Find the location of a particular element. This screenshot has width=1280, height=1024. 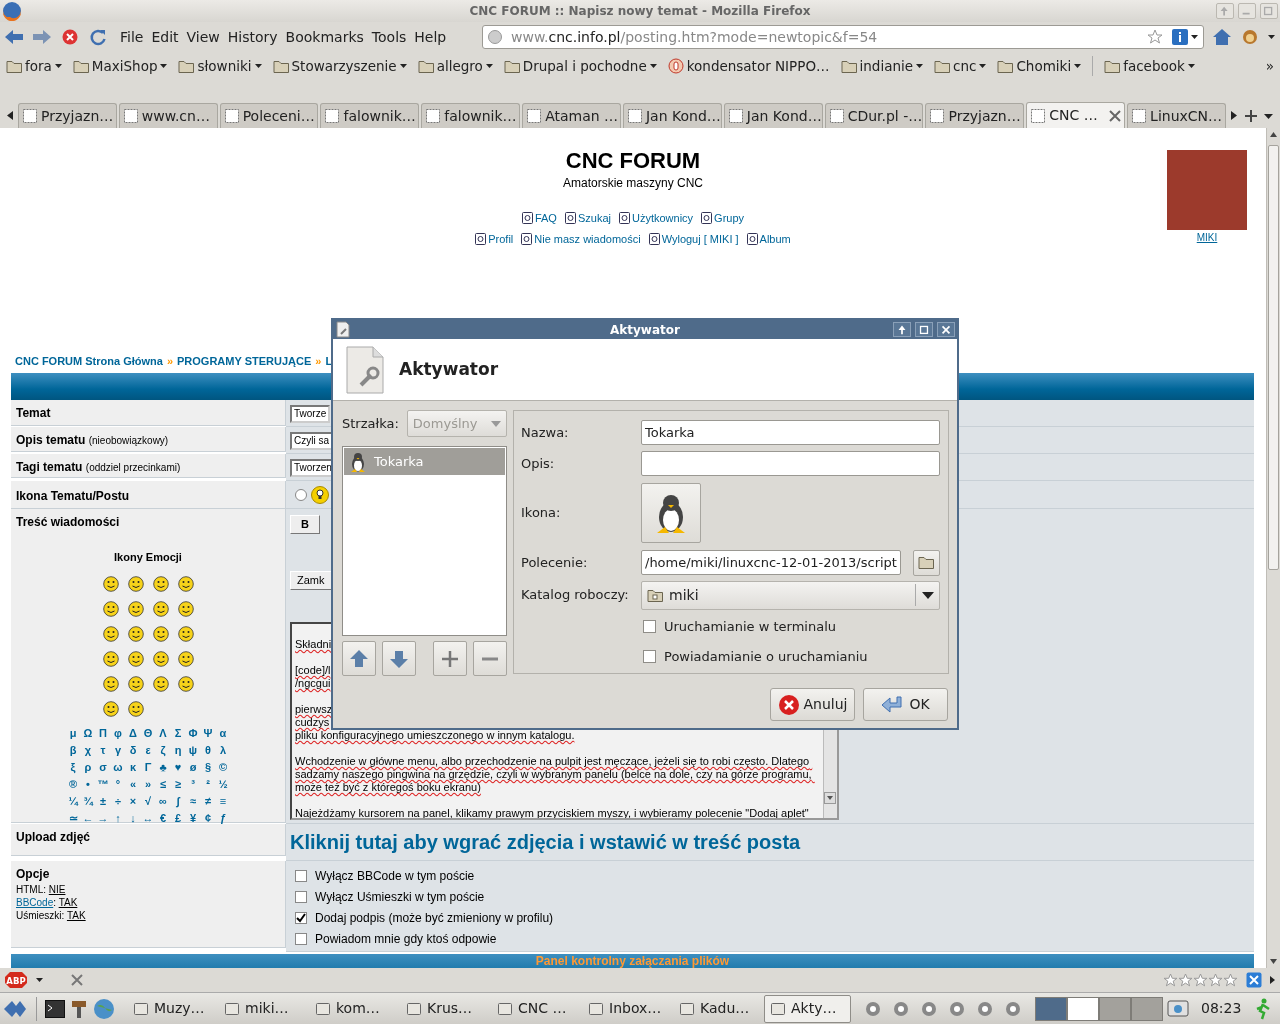

field-label: Opis: is located at coordinates (538, 463).